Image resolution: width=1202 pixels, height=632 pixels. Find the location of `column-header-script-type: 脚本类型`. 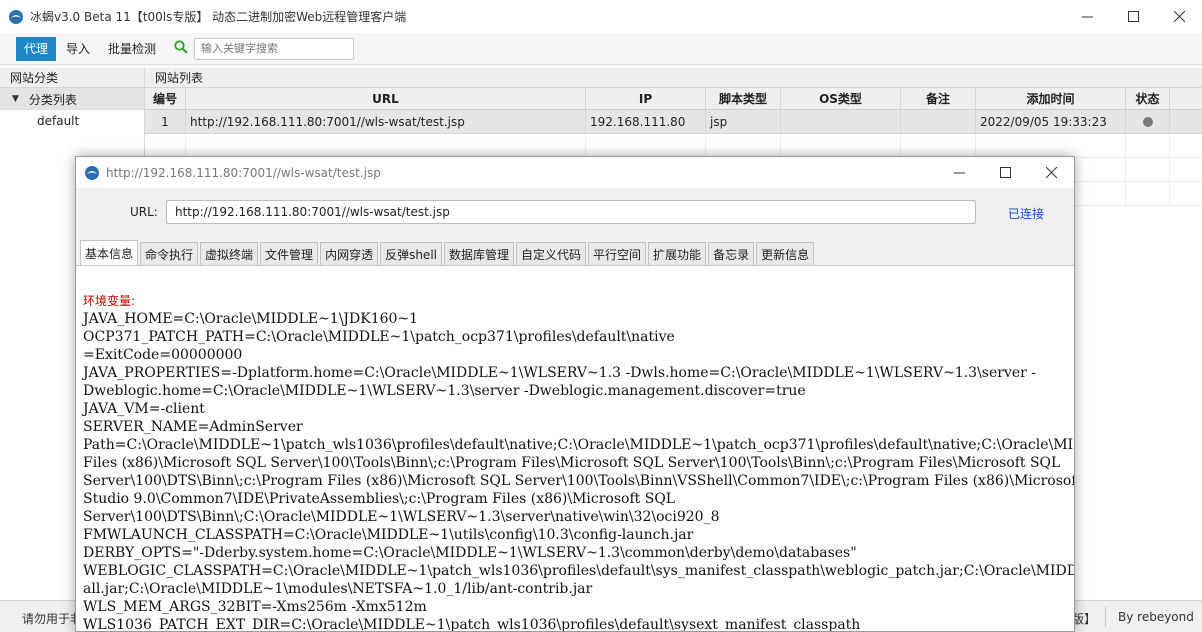

column-header-script-type: 脚本类型 is located at coordinates (743, 98).